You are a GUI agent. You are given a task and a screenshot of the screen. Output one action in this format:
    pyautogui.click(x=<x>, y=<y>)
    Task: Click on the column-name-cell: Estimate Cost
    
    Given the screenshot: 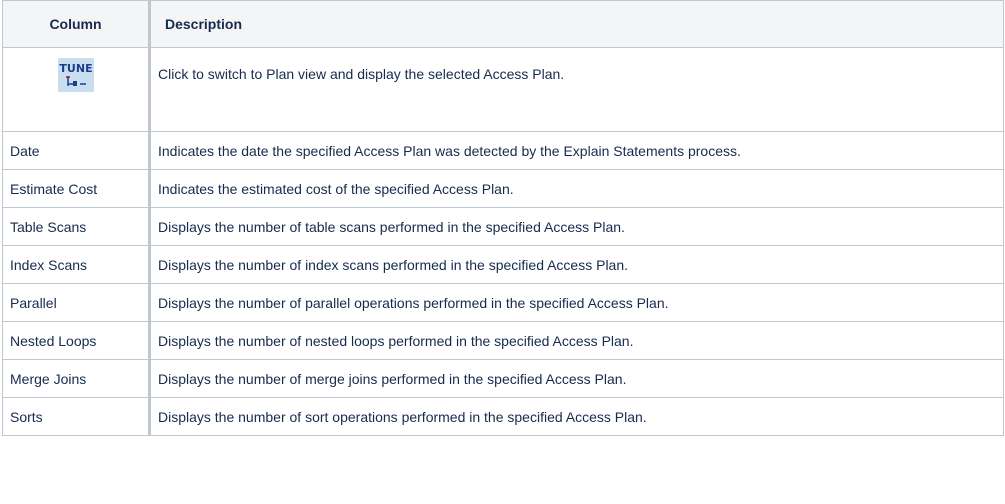 What is the action you would take?
    pyautogui.click(x=76, y=188)
    